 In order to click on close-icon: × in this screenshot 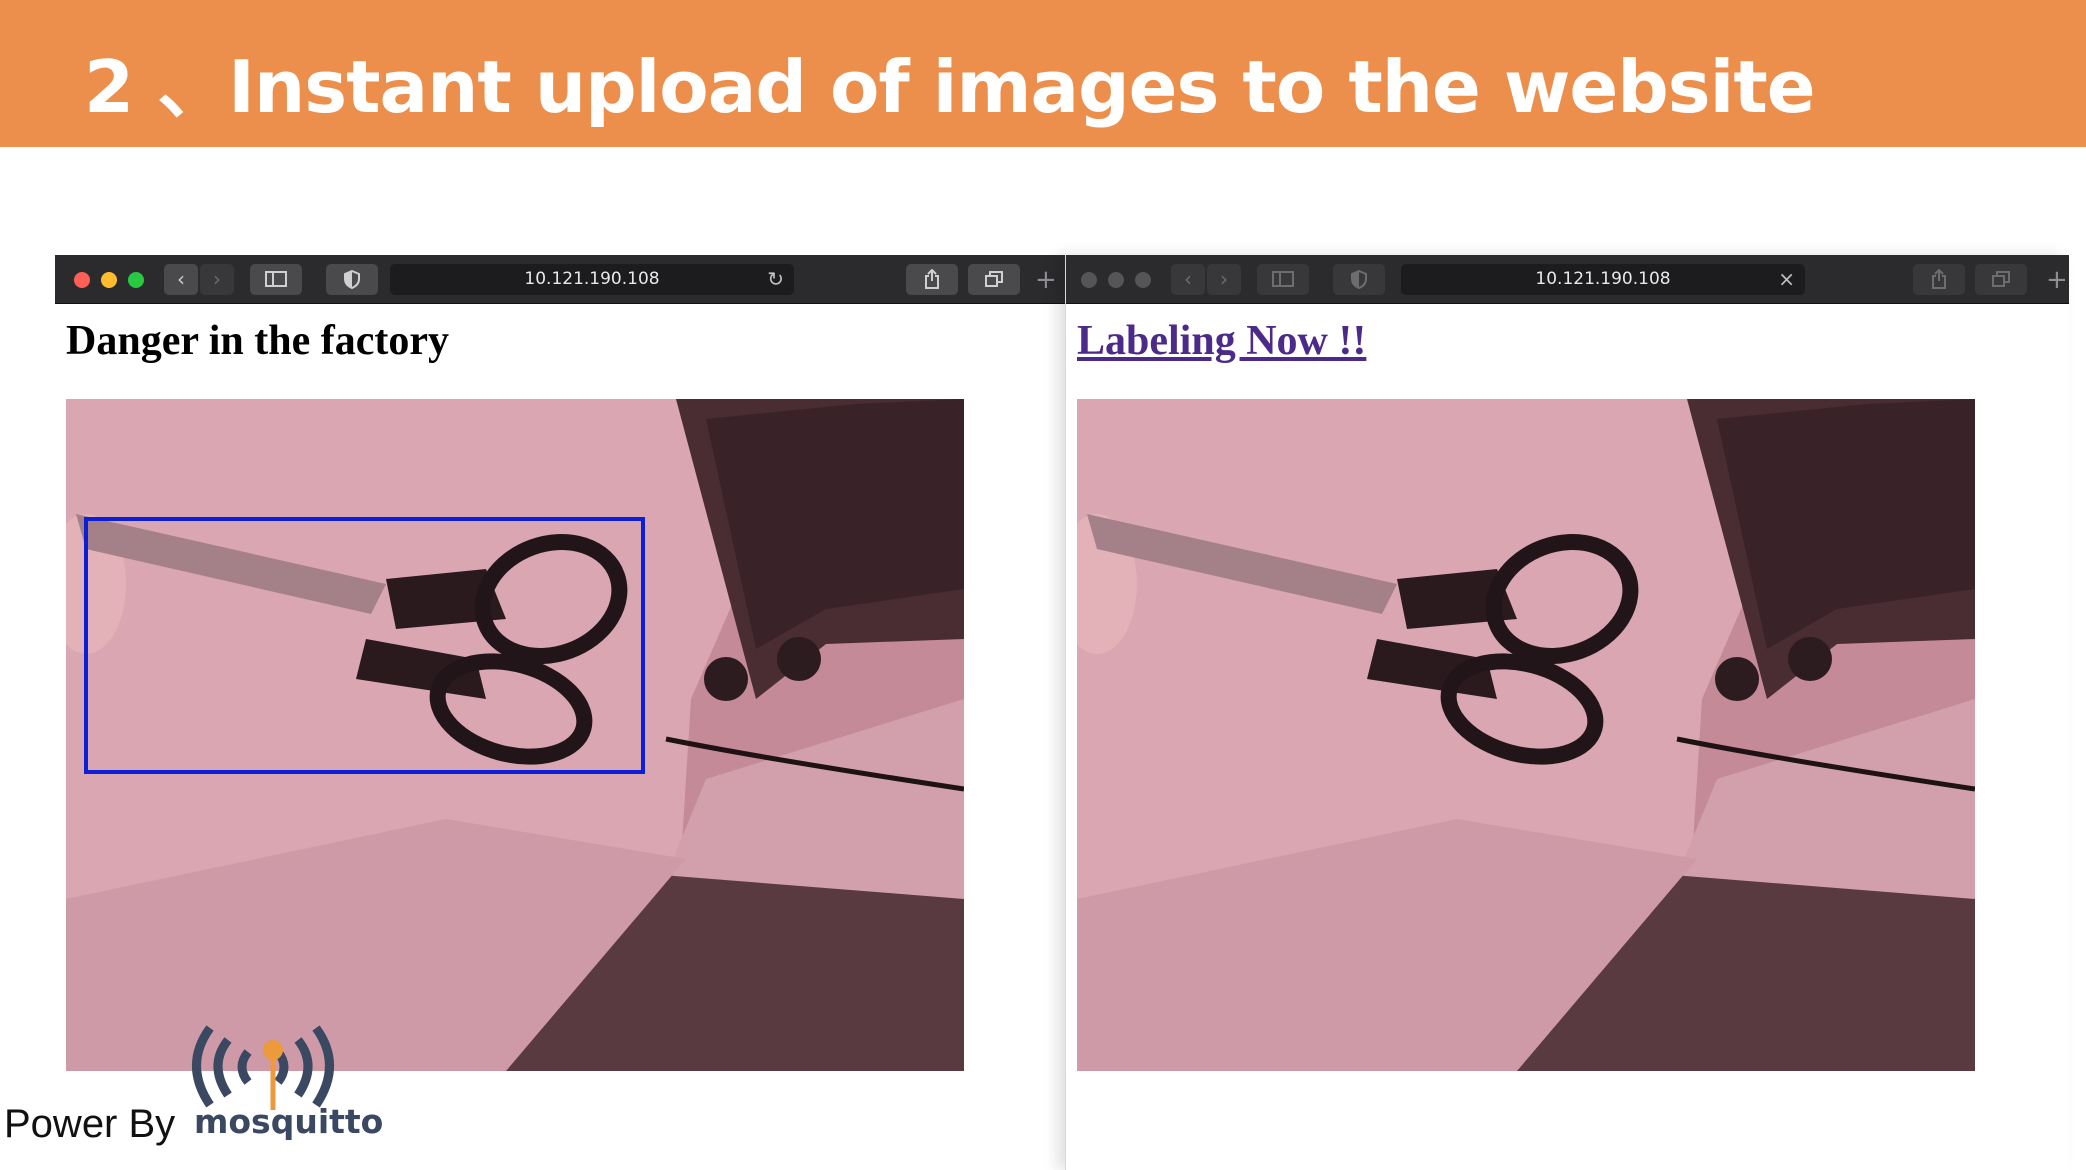, I will do `click(1786, 279)`.